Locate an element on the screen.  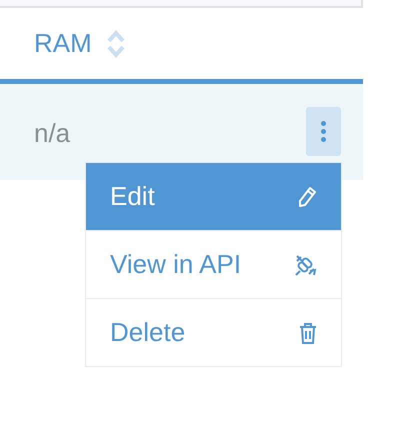
table-cell-text: n/a is located at coordinates (52, 133).